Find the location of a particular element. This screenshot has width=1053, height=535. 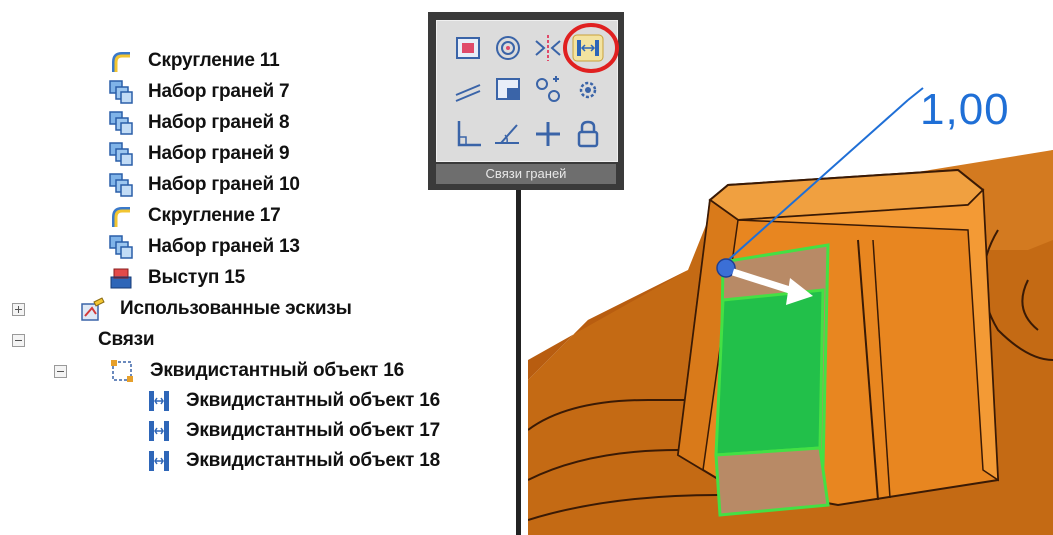

tree-item-face-set-9: Набор граней 9 is located at coordinates (199, 154).